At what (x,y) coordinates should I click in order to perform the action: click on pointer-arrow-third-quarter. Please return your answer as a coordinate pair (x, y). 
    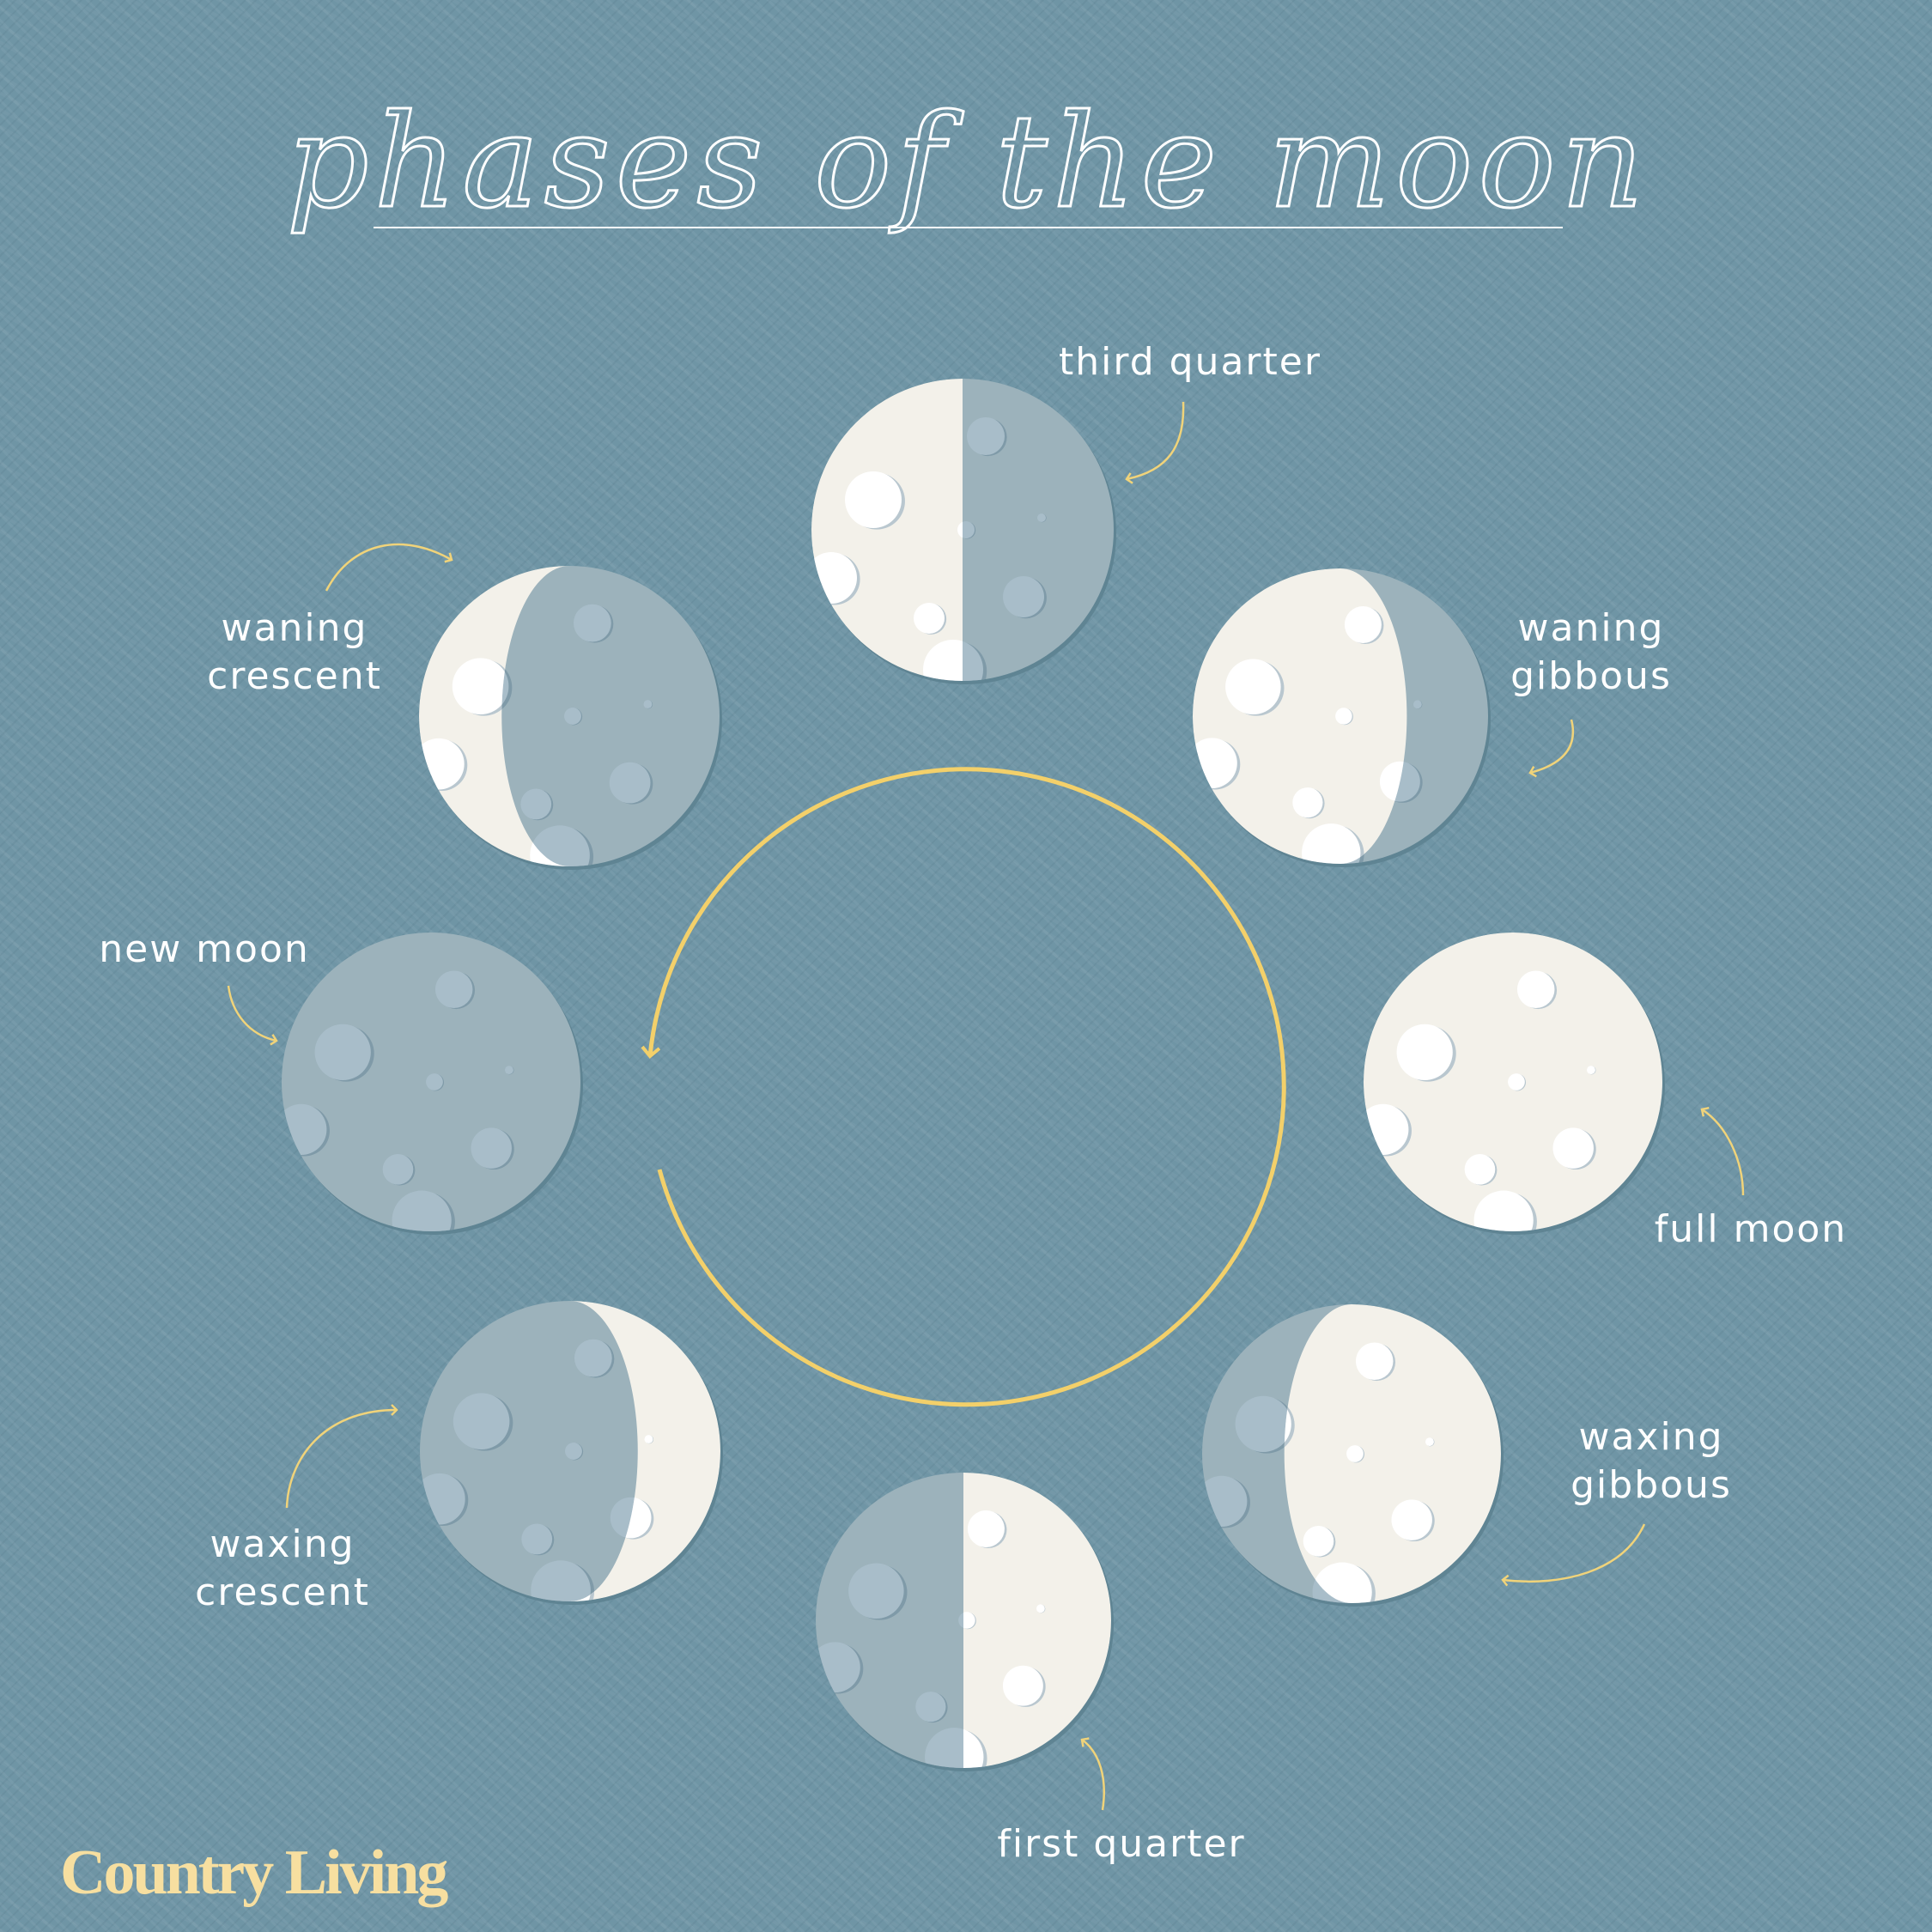
    Looking at the image, I should click on (1155, 442).